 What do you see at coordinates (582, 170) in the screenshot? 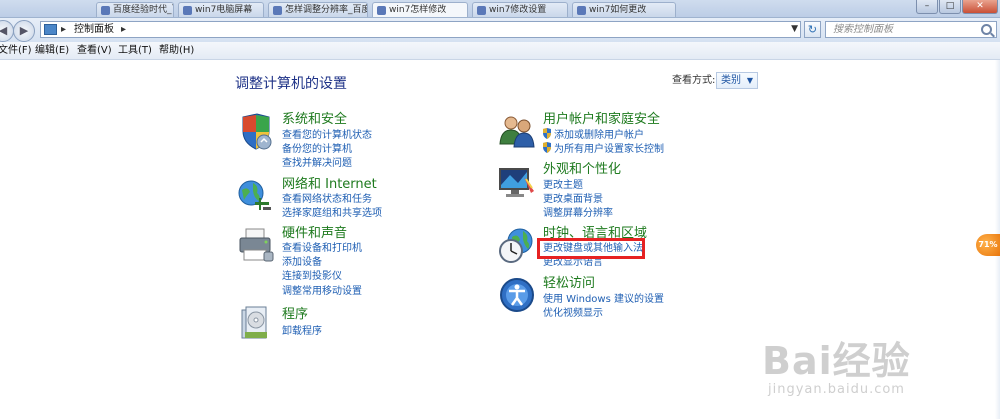
I see `category-appearance: 外观和个性化` at bounding box center [582, 170].